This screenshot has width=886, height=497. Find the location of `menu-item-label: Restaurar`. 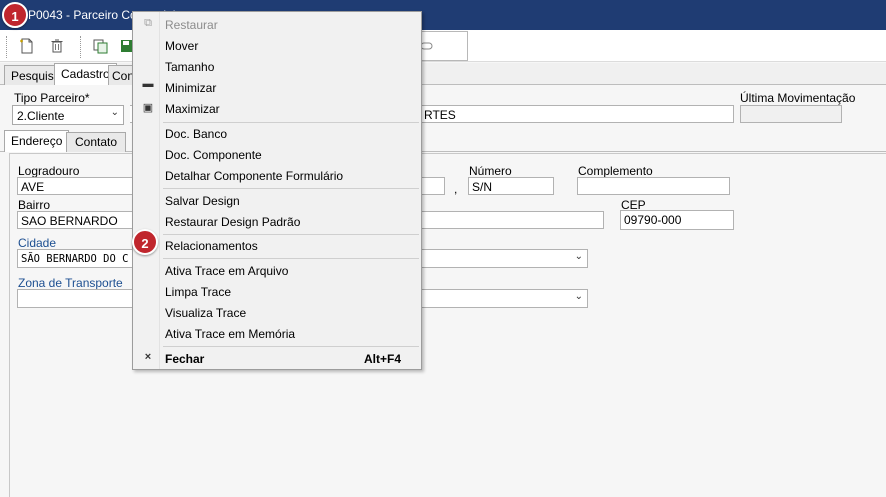

menu-item-label: Restaurar is located at coordinates (191, 25).